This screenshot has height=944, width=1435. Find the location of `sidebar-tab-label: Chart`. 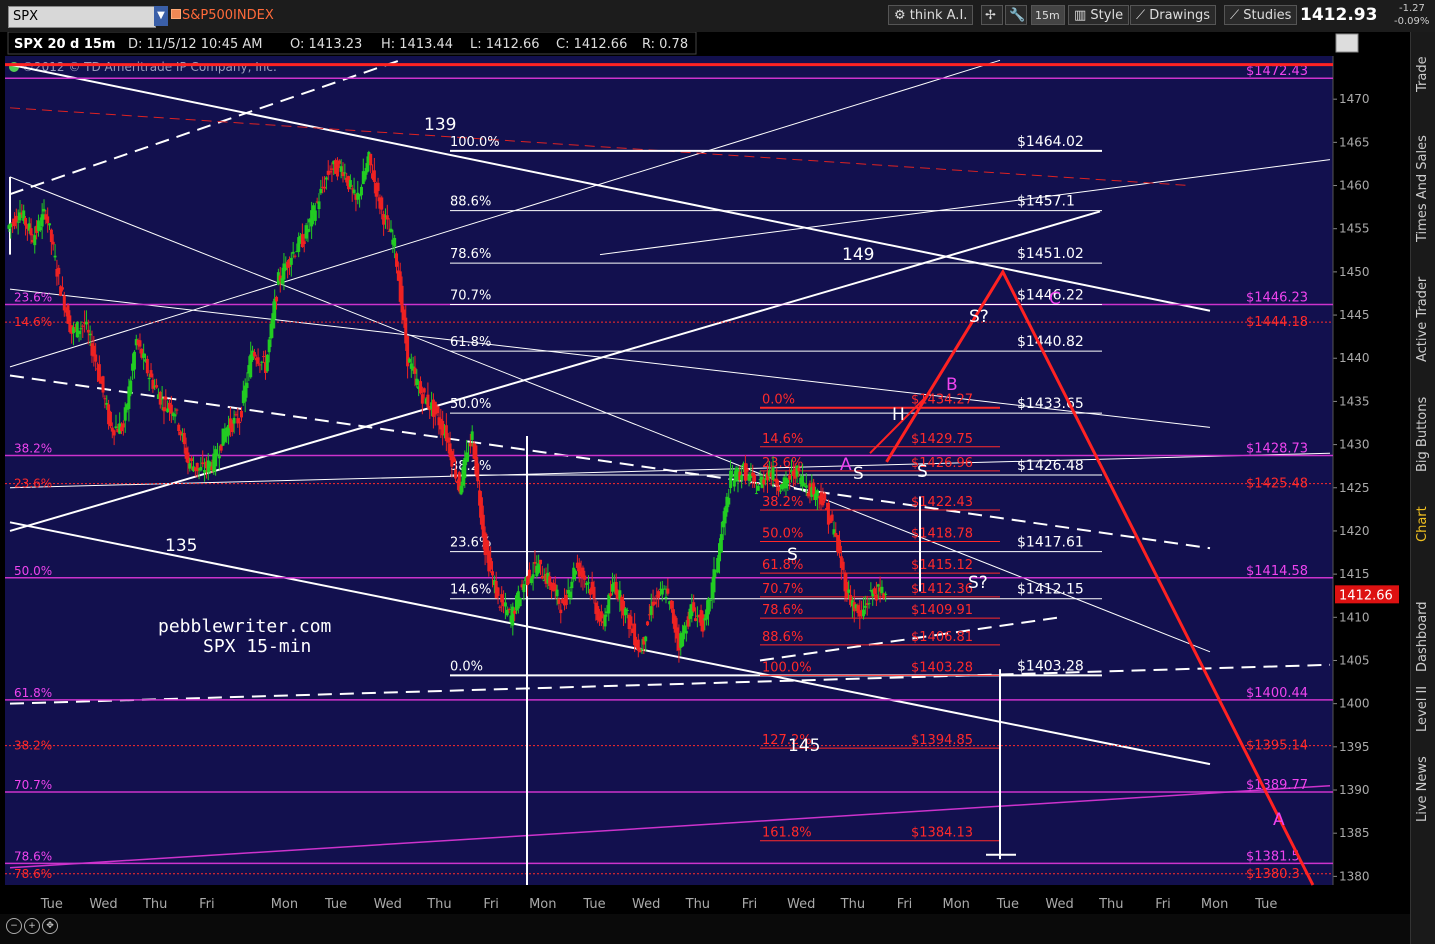

sidebar-tab-label: Chart is located at coordinates (1422, 524).